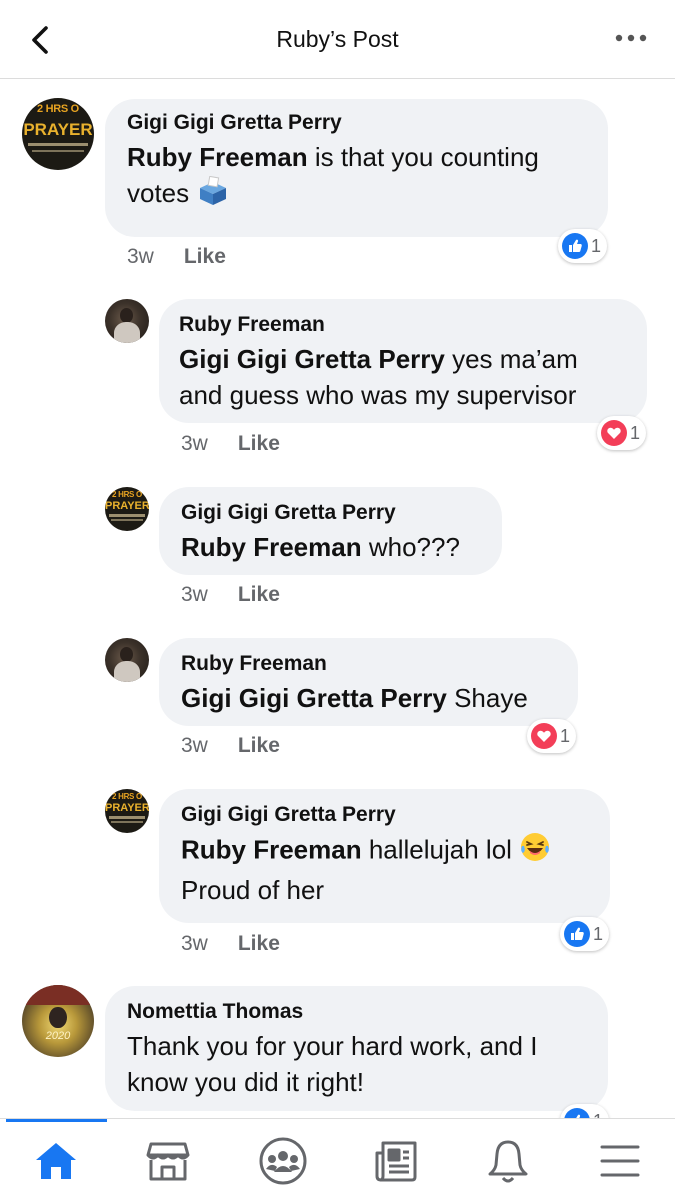 The image size is (675, 1201). I want to click on page-title: Ruby’s Post, so click(337, 39).